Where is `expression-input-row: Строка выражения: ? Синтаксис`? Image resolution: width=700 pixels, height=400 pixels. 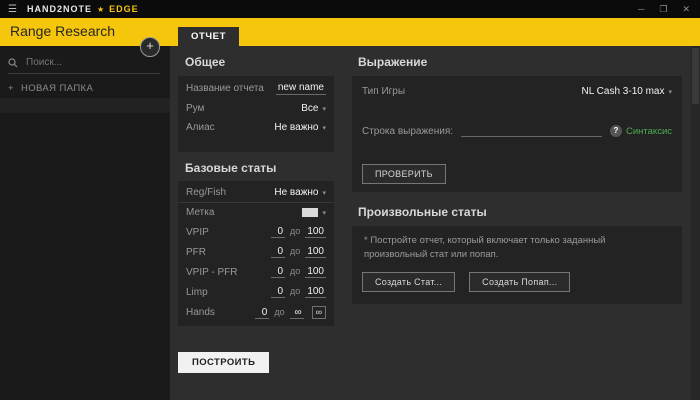
expression-input-row: Строка выражения: ? Синтаксис is located at coordinates (517, 117).